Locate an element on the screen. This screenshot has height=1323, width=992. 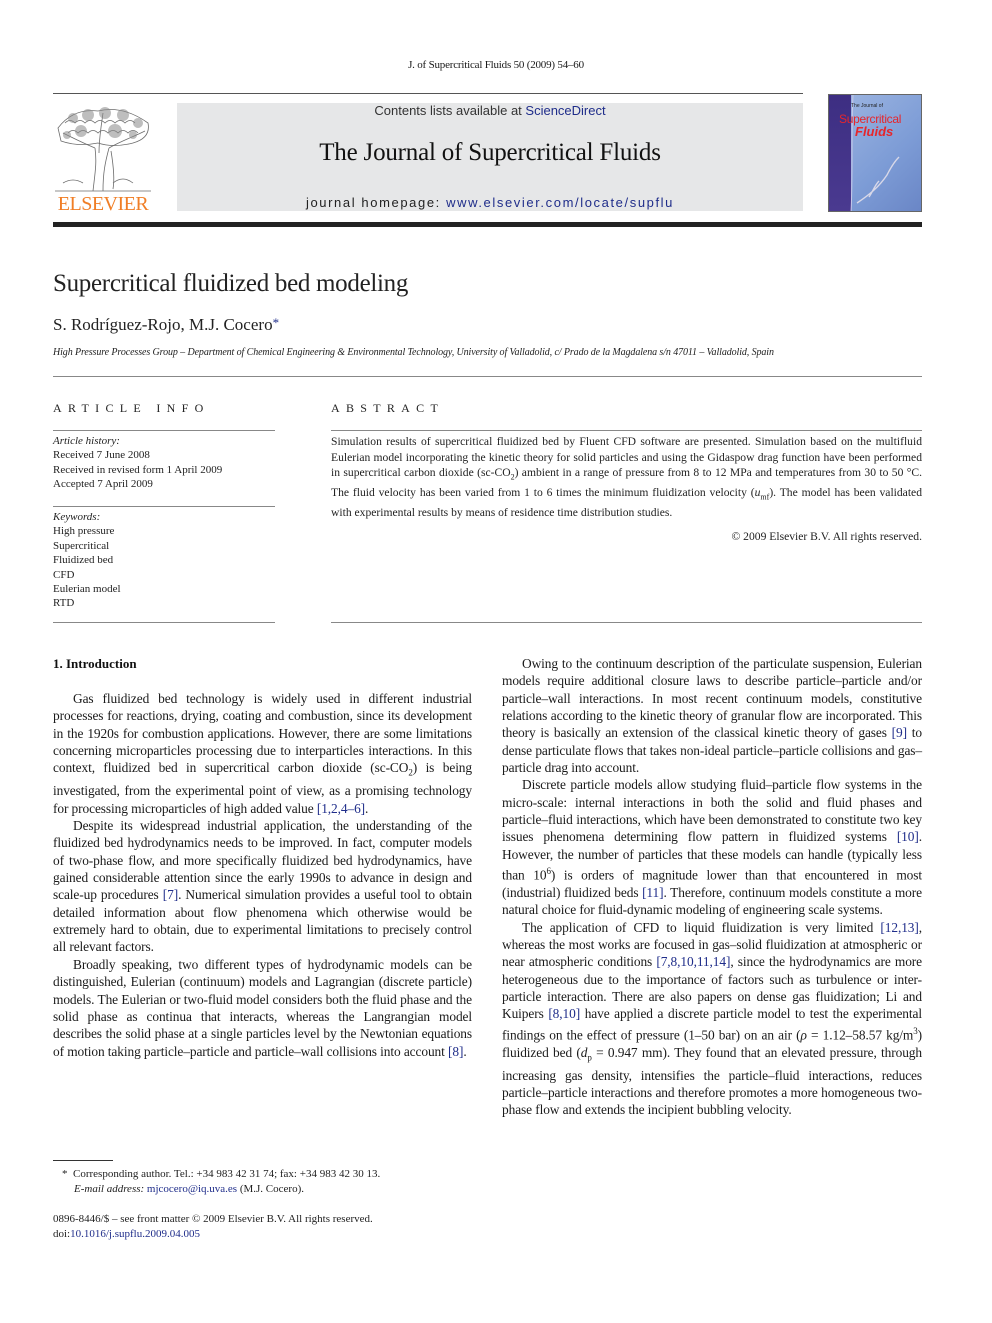
citation-link: [12,13] is located at coordinates (899, 927).